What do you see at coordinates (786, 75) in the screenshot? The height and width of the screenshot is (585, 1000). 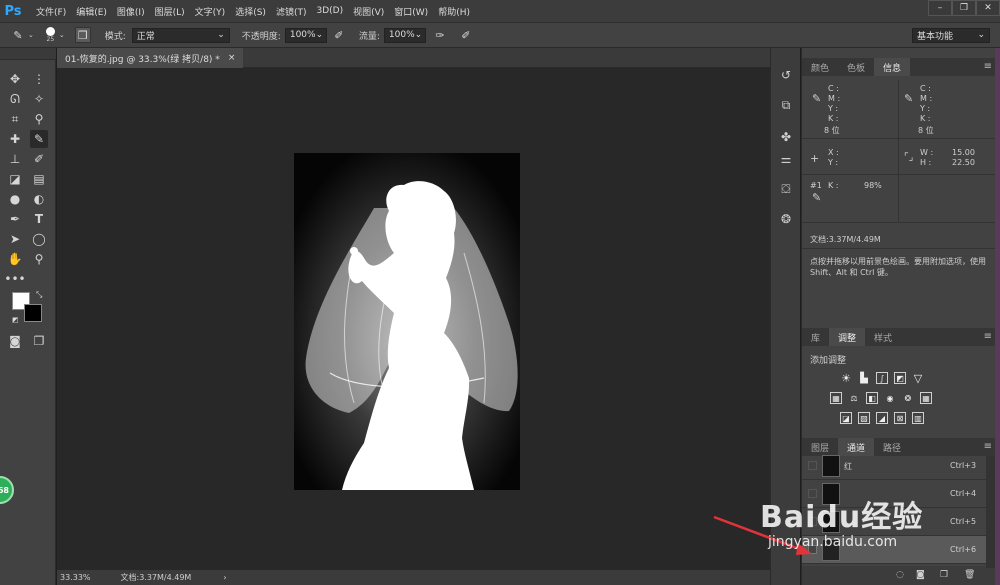 I see `history-panel-icon: ↺` at bounding box center [786, 75].